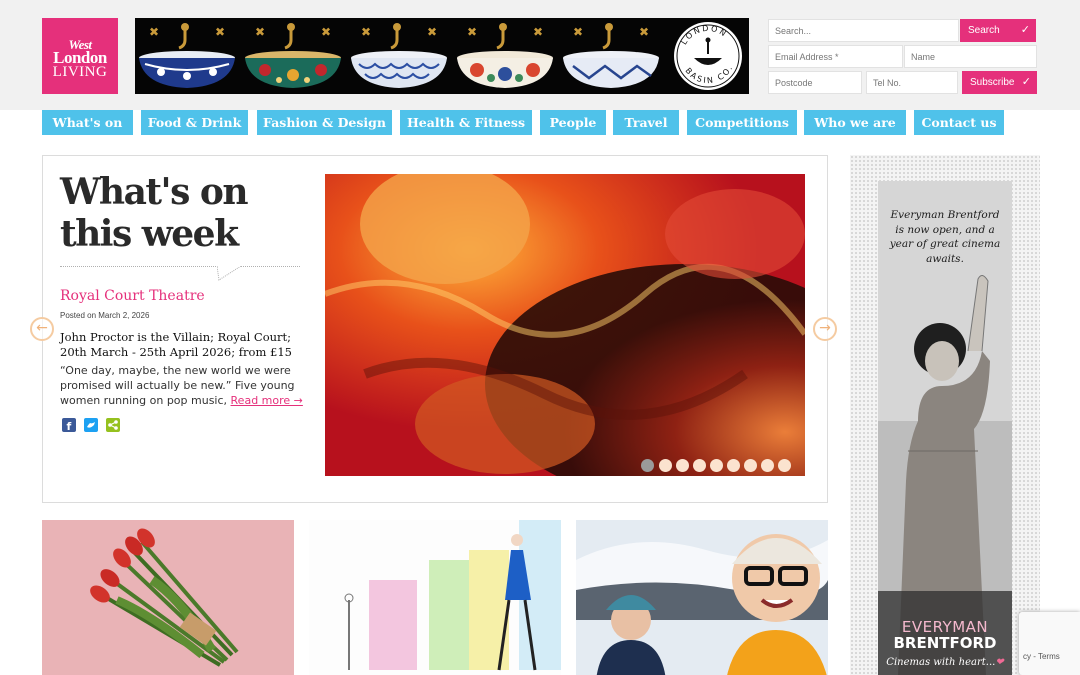 The image size is (1080, 675). Describe the element at coordinates (194, 122) in the screenshot. I see `nav-item-food-drink: Food & Drink` at that location.